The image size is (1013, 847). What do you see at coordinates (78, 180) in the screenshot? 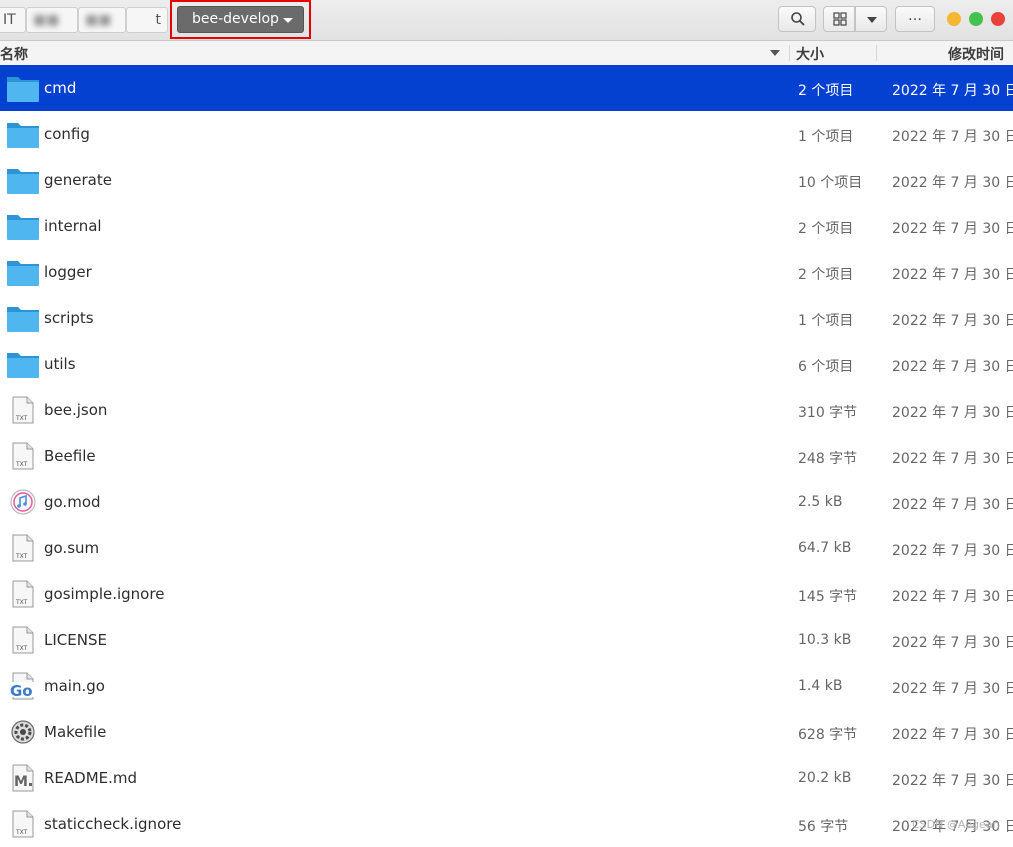
I see `file-name: generate` at bounding box center [78, 180].